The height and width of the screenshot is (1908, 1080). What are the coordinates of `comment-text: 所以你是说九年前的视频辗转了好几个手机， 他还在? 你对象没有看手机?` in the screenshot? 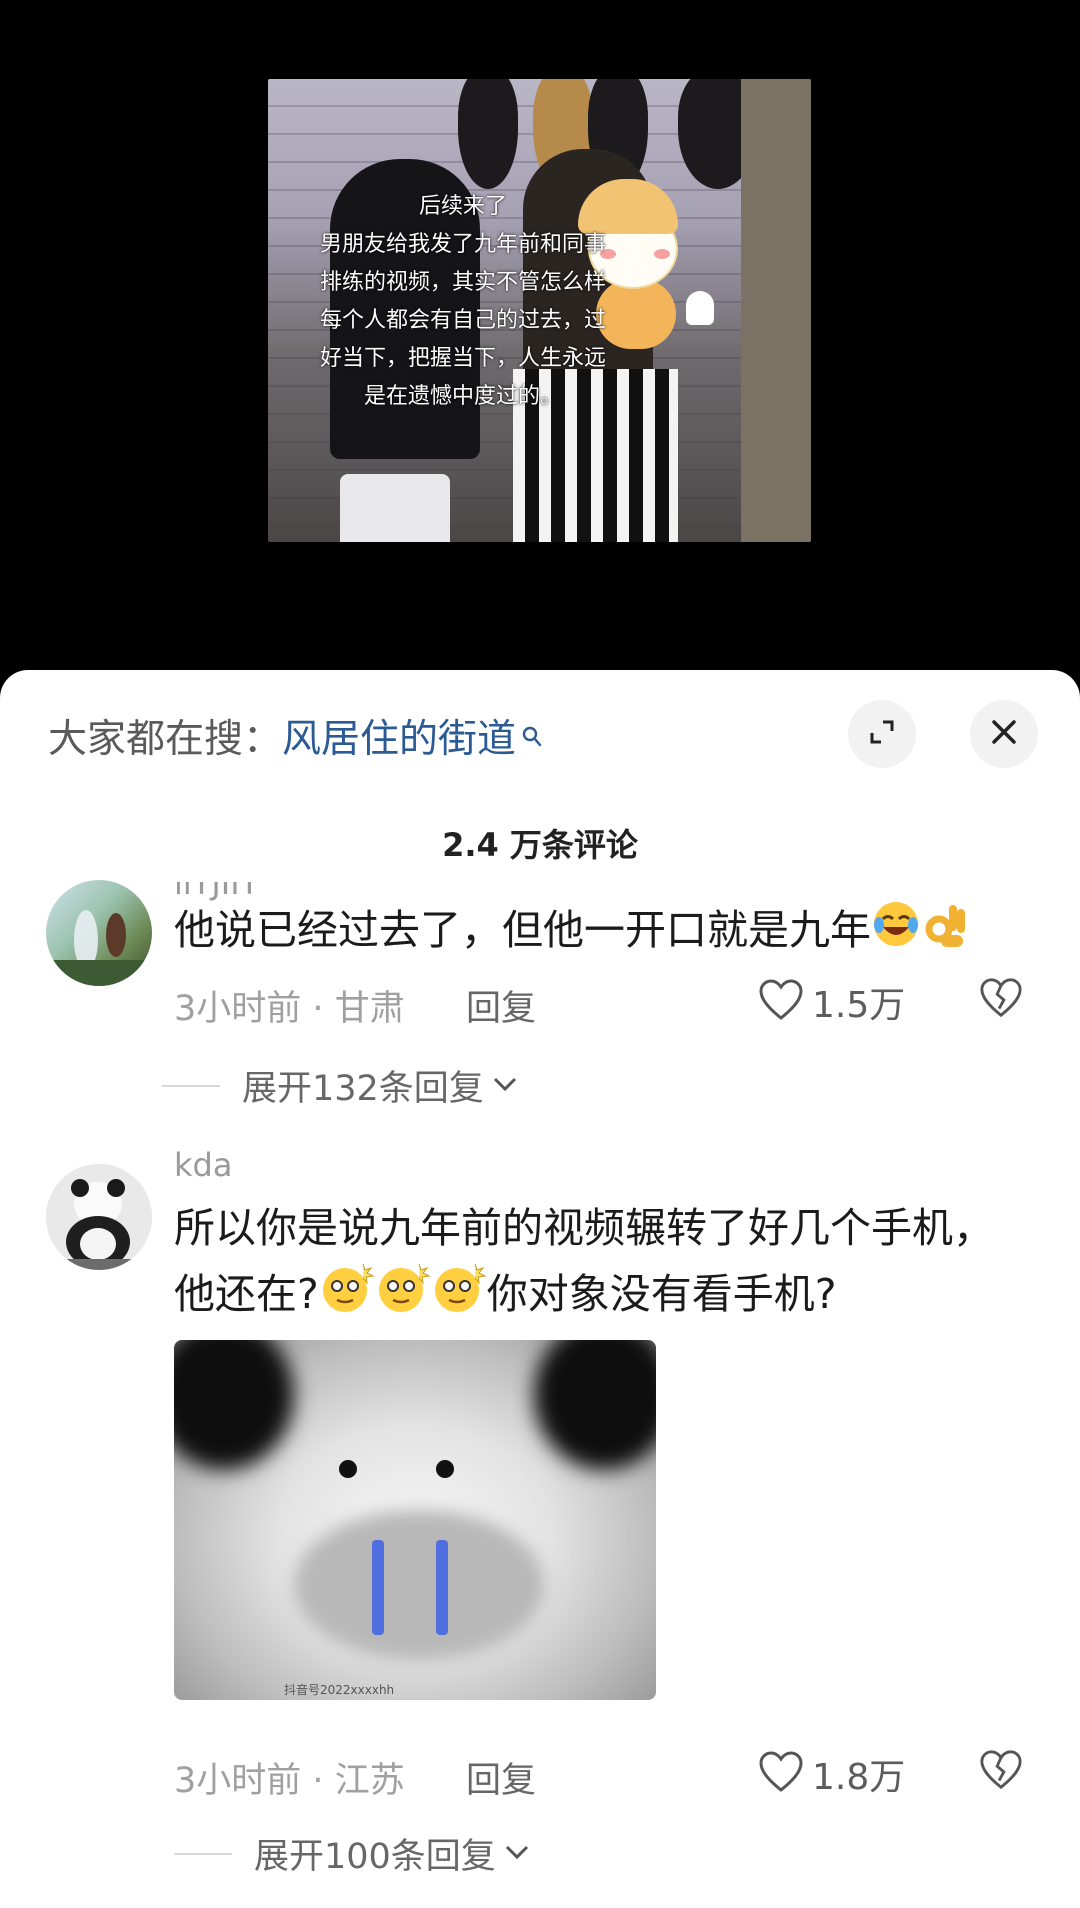 It's located at (604, 1265).